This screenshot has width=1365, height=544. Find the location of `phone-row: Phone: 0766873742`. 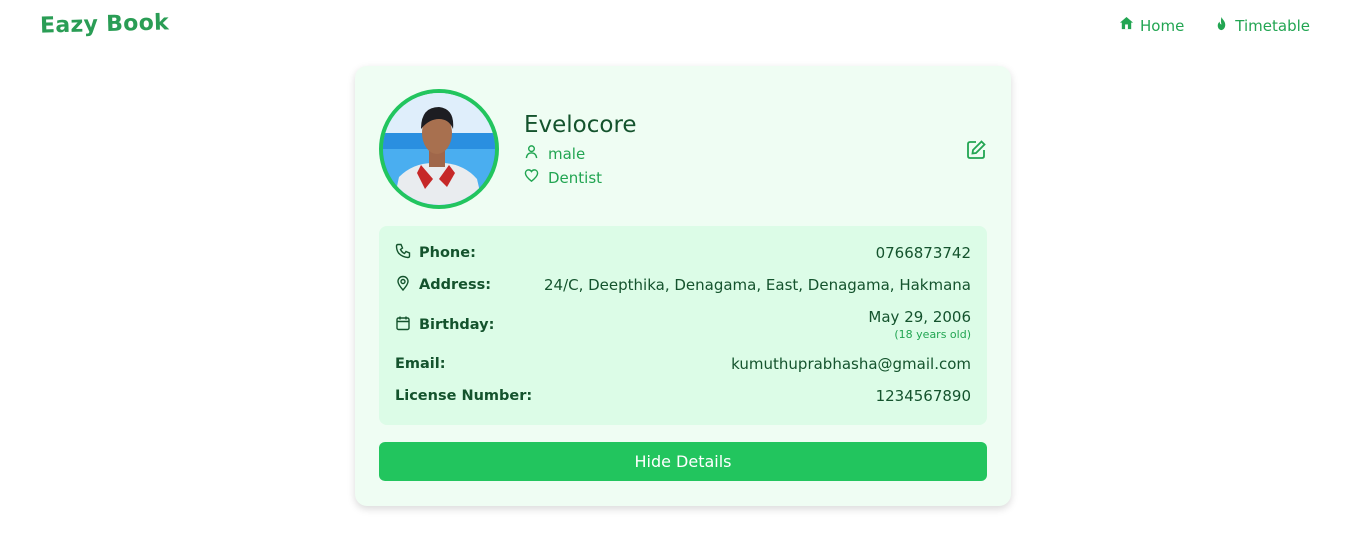

phone-row: Phone: 0766873742 is located at coordinates (683, 253).